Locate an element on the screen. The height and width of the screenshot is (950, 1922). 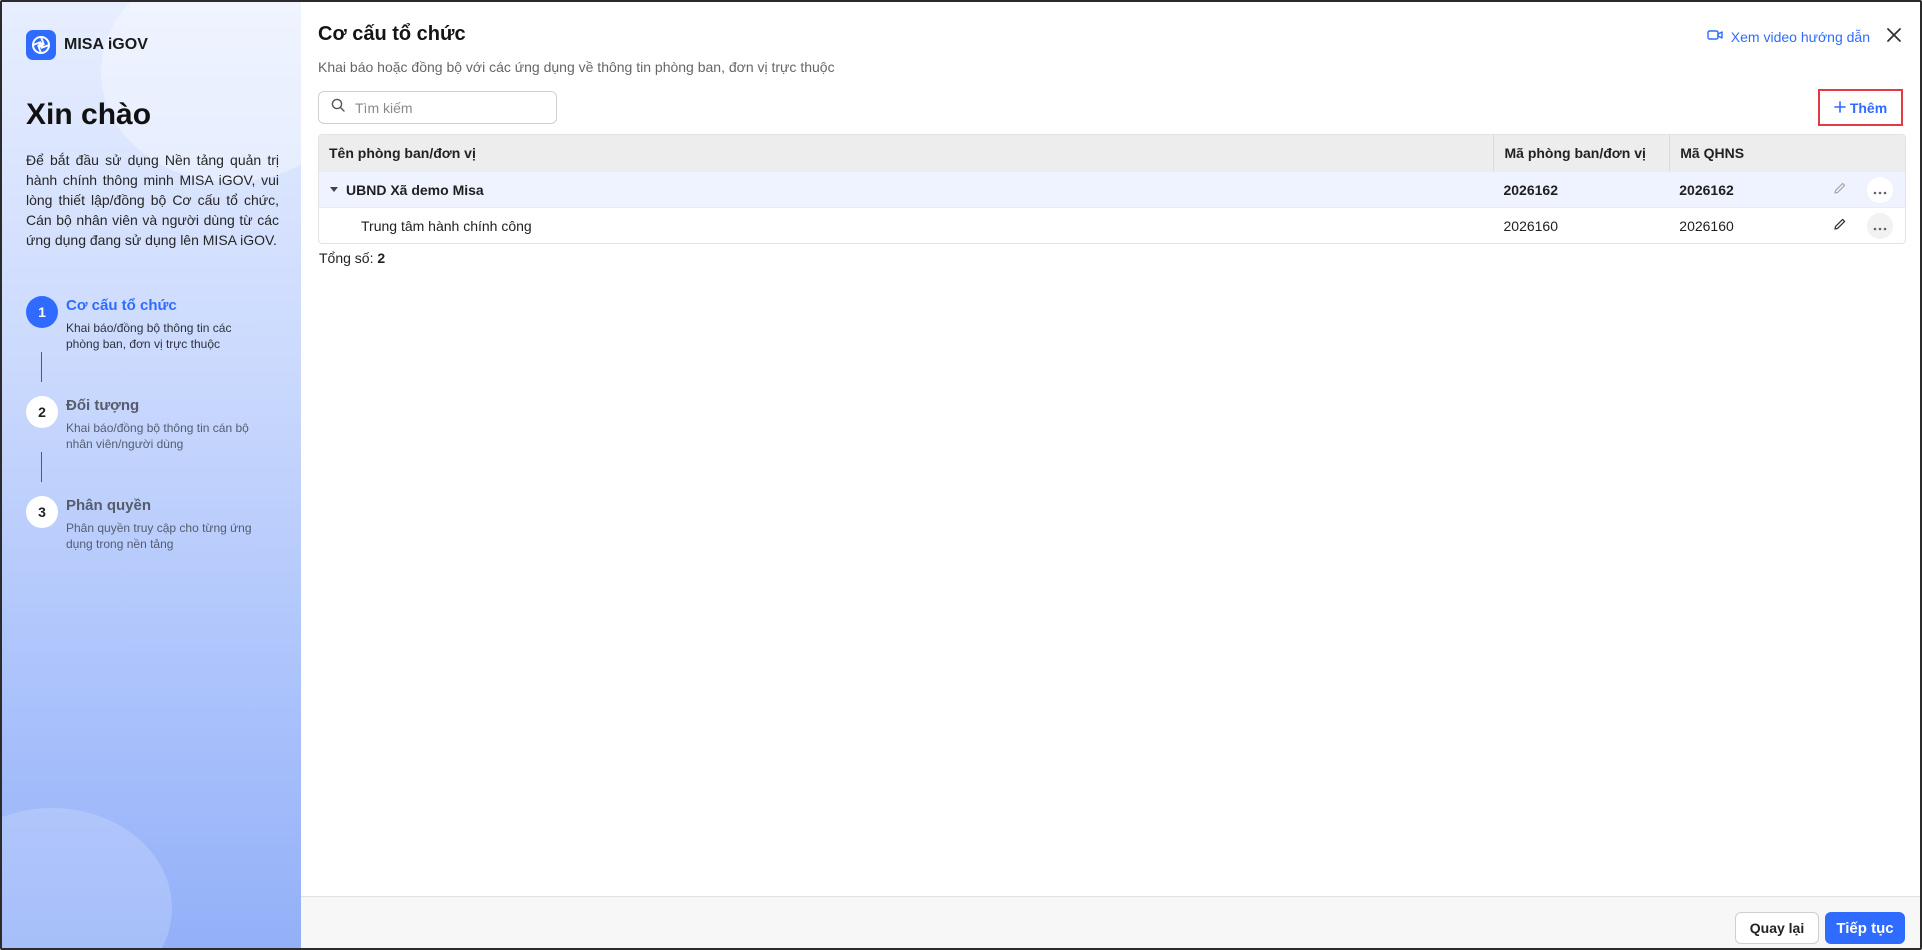
video-camera-icon is located at coordinates (1715, 36).